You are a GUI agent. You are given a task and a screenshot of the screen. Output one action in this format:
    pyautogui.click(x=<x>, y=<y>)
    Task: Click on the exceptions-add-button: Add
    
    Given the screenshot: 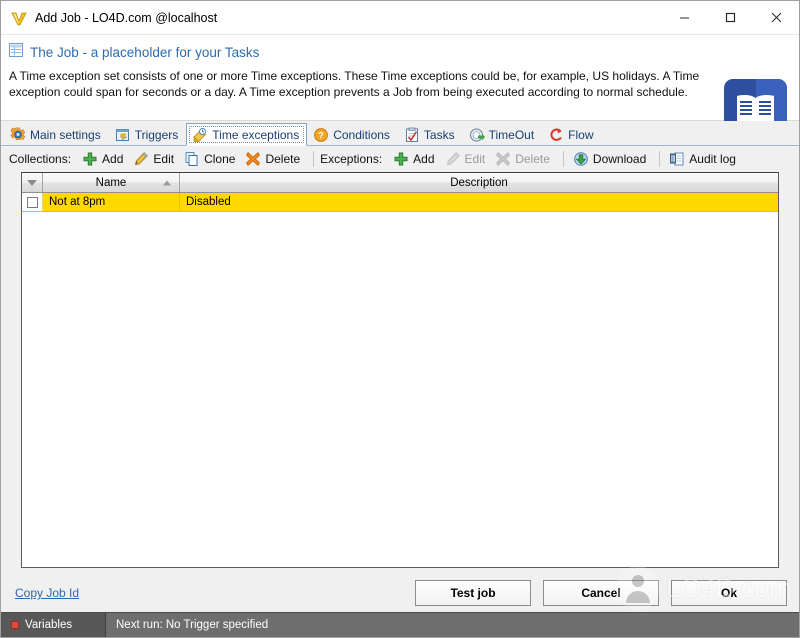 What is the action you would take?
    pyautogui.click(x=415, y=159)
    